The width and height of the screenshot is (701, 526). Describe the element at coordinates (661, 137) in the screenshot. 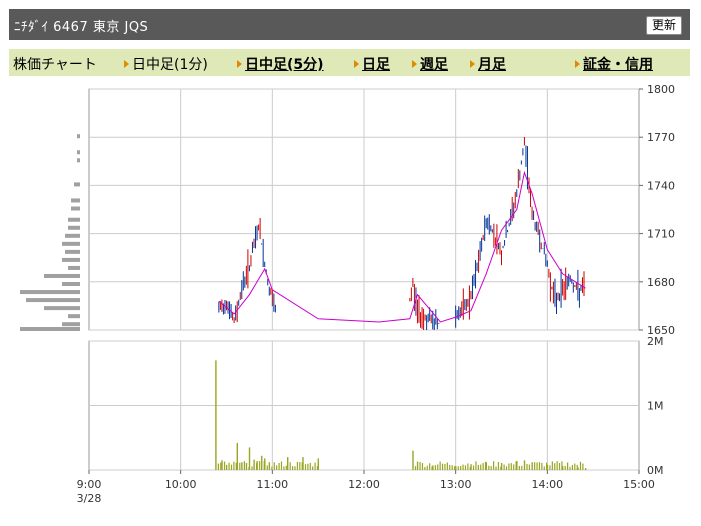

I see `price-tick-label: 1770` at that location.